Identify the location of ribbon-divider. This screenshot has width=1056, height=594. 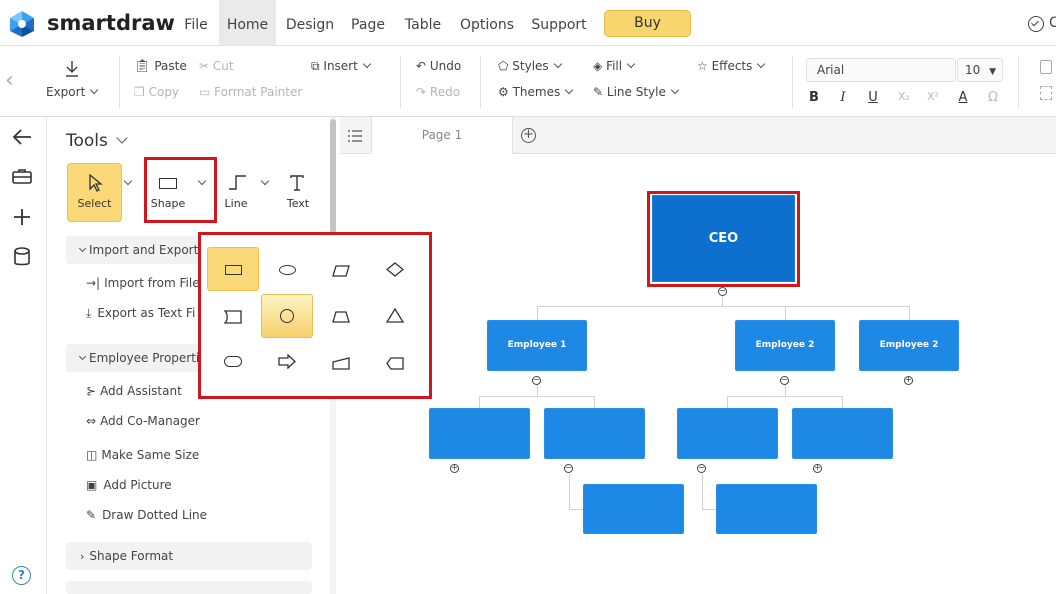
(480, 82).